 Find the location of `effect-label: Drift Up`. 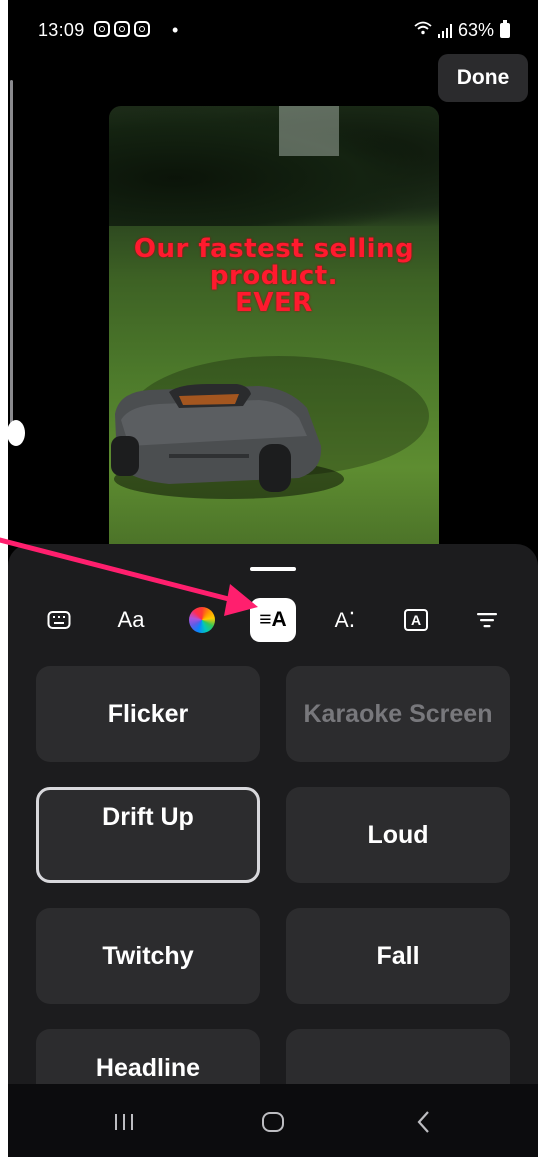

effect-label: Drift Up is located at coordinates (148, 816).